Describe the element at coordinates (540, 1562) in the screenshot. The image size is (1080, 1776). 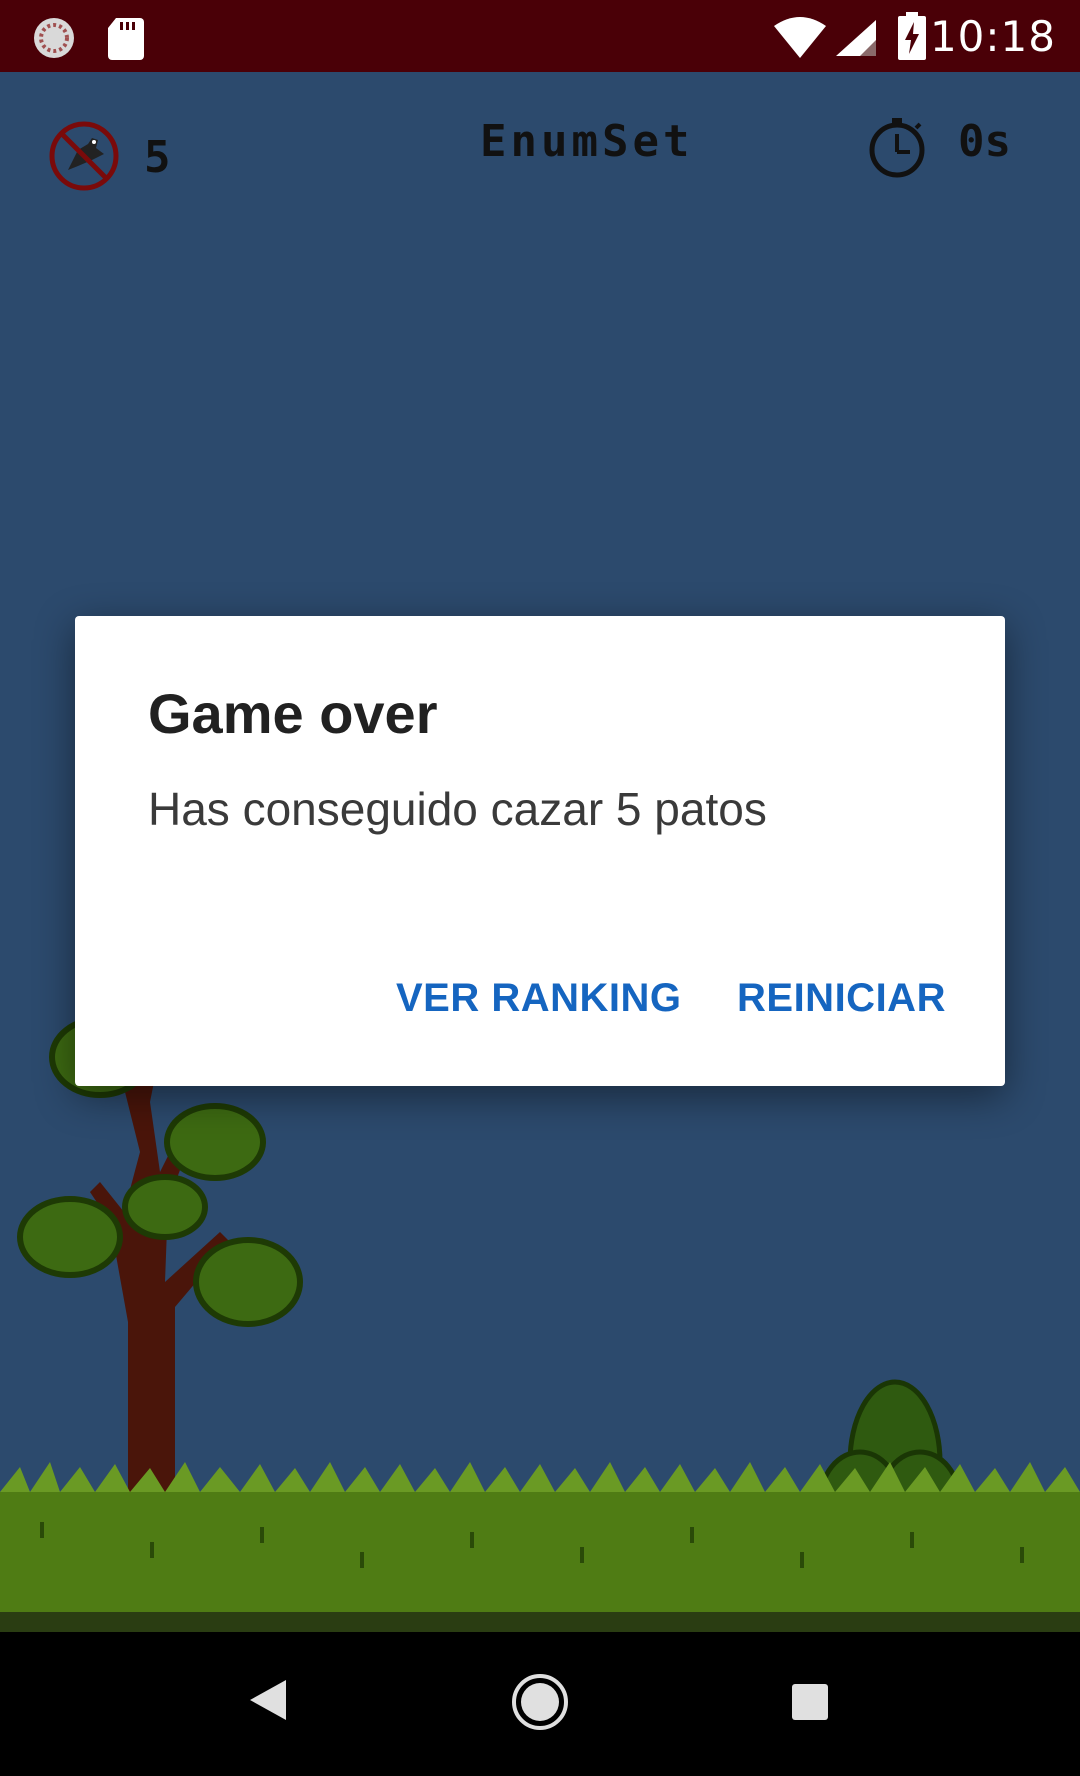
I see `grass` at that location.